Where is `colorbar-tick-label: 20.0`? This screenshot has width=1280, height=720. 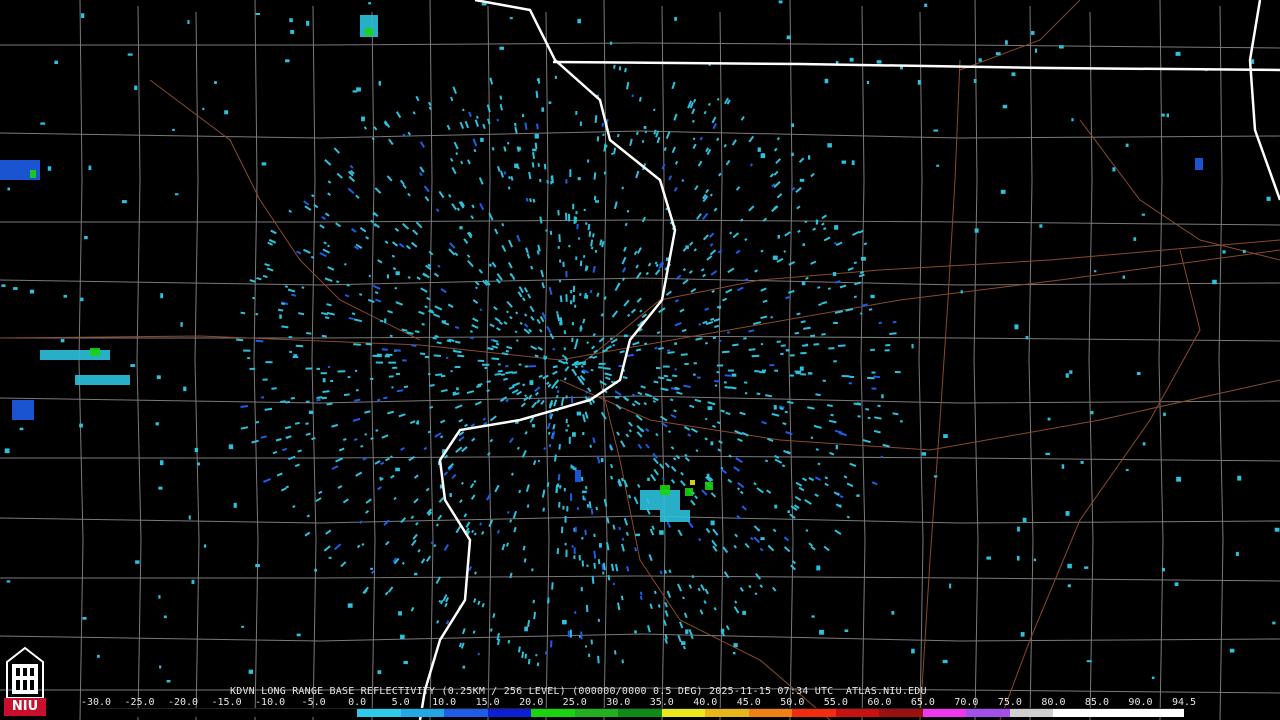 colorbar-tick-label: 20.0 is located at coordinates (531, 702).